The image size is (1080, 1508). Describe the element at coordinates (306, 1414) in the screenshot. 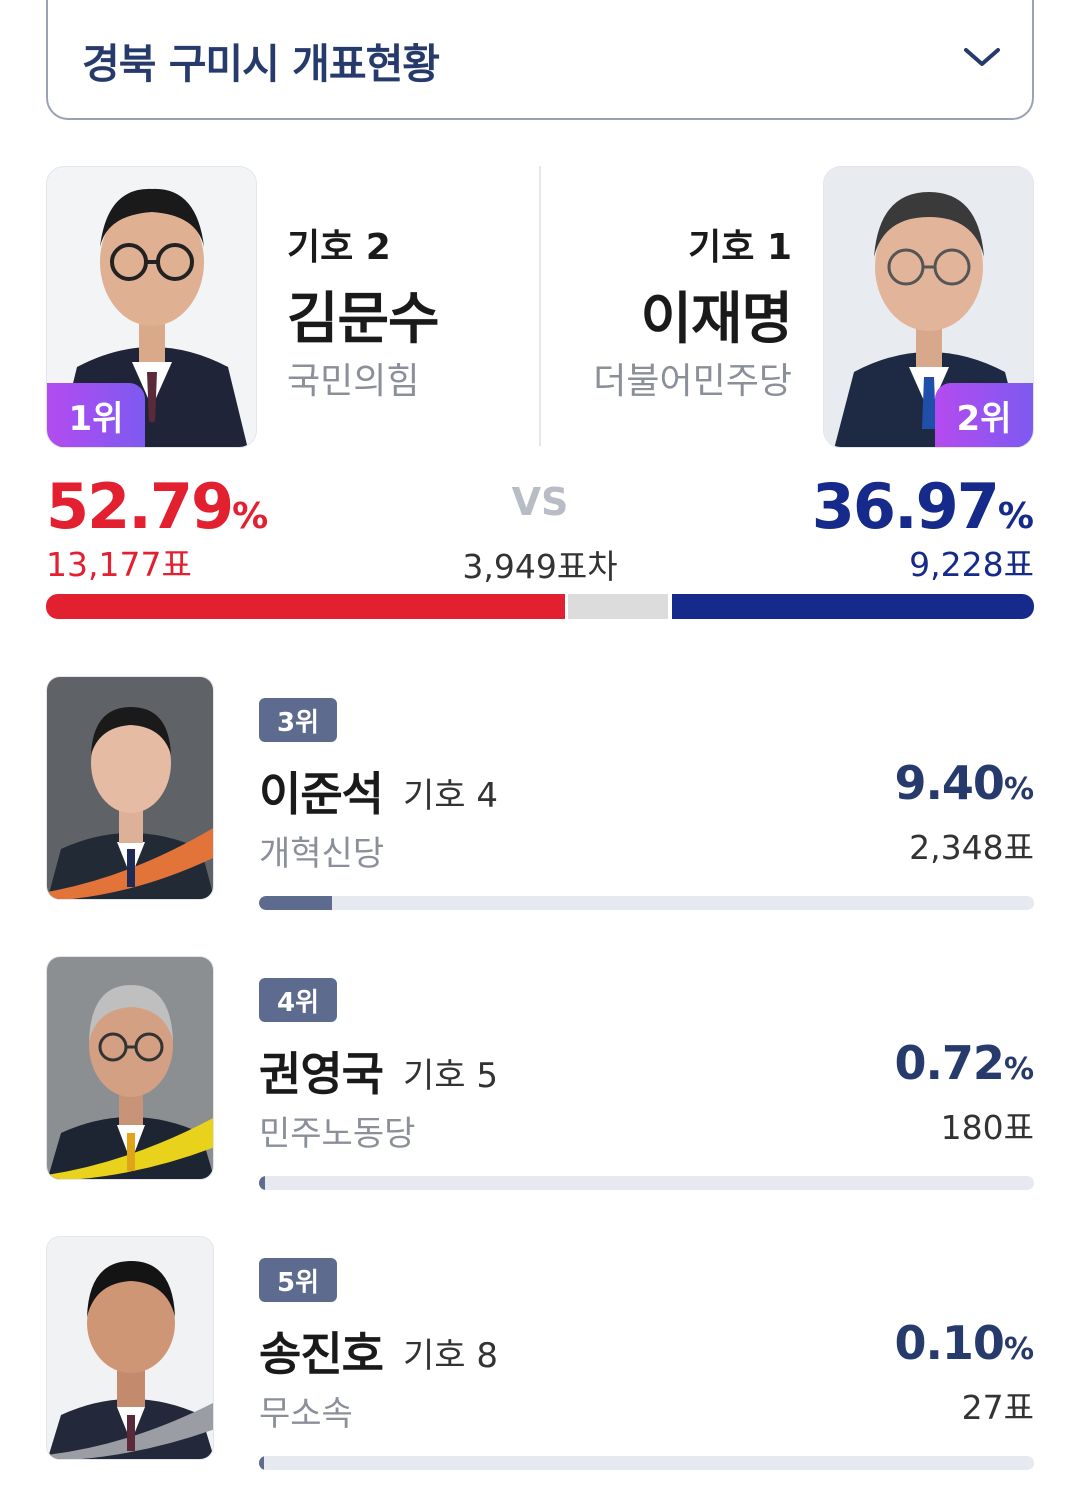

I see `candidate-party: 무소속` at that location.